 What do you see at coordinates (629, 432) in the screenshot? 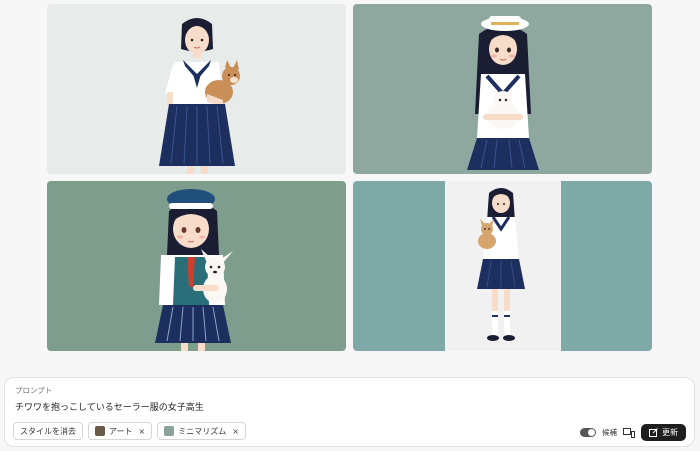
I see `layout-options-icon` at bounding box center [629, 432].